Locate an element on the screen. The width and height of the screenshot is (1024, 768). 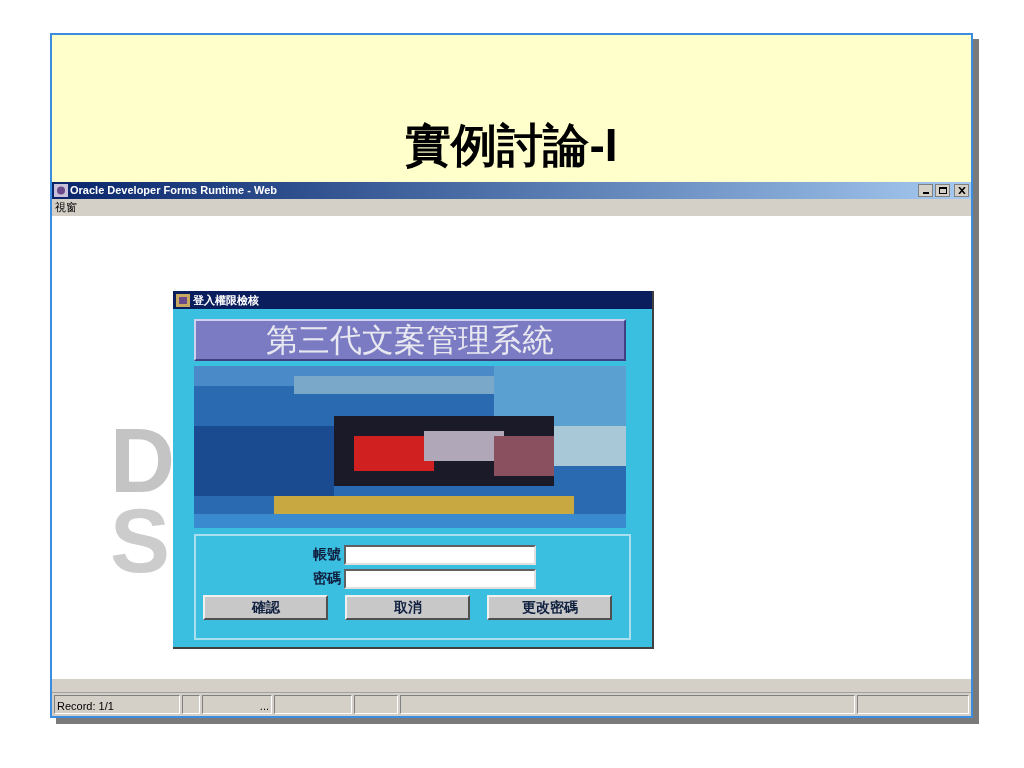
slide-title: 實例討論-I is located at coordinates (511, 145).